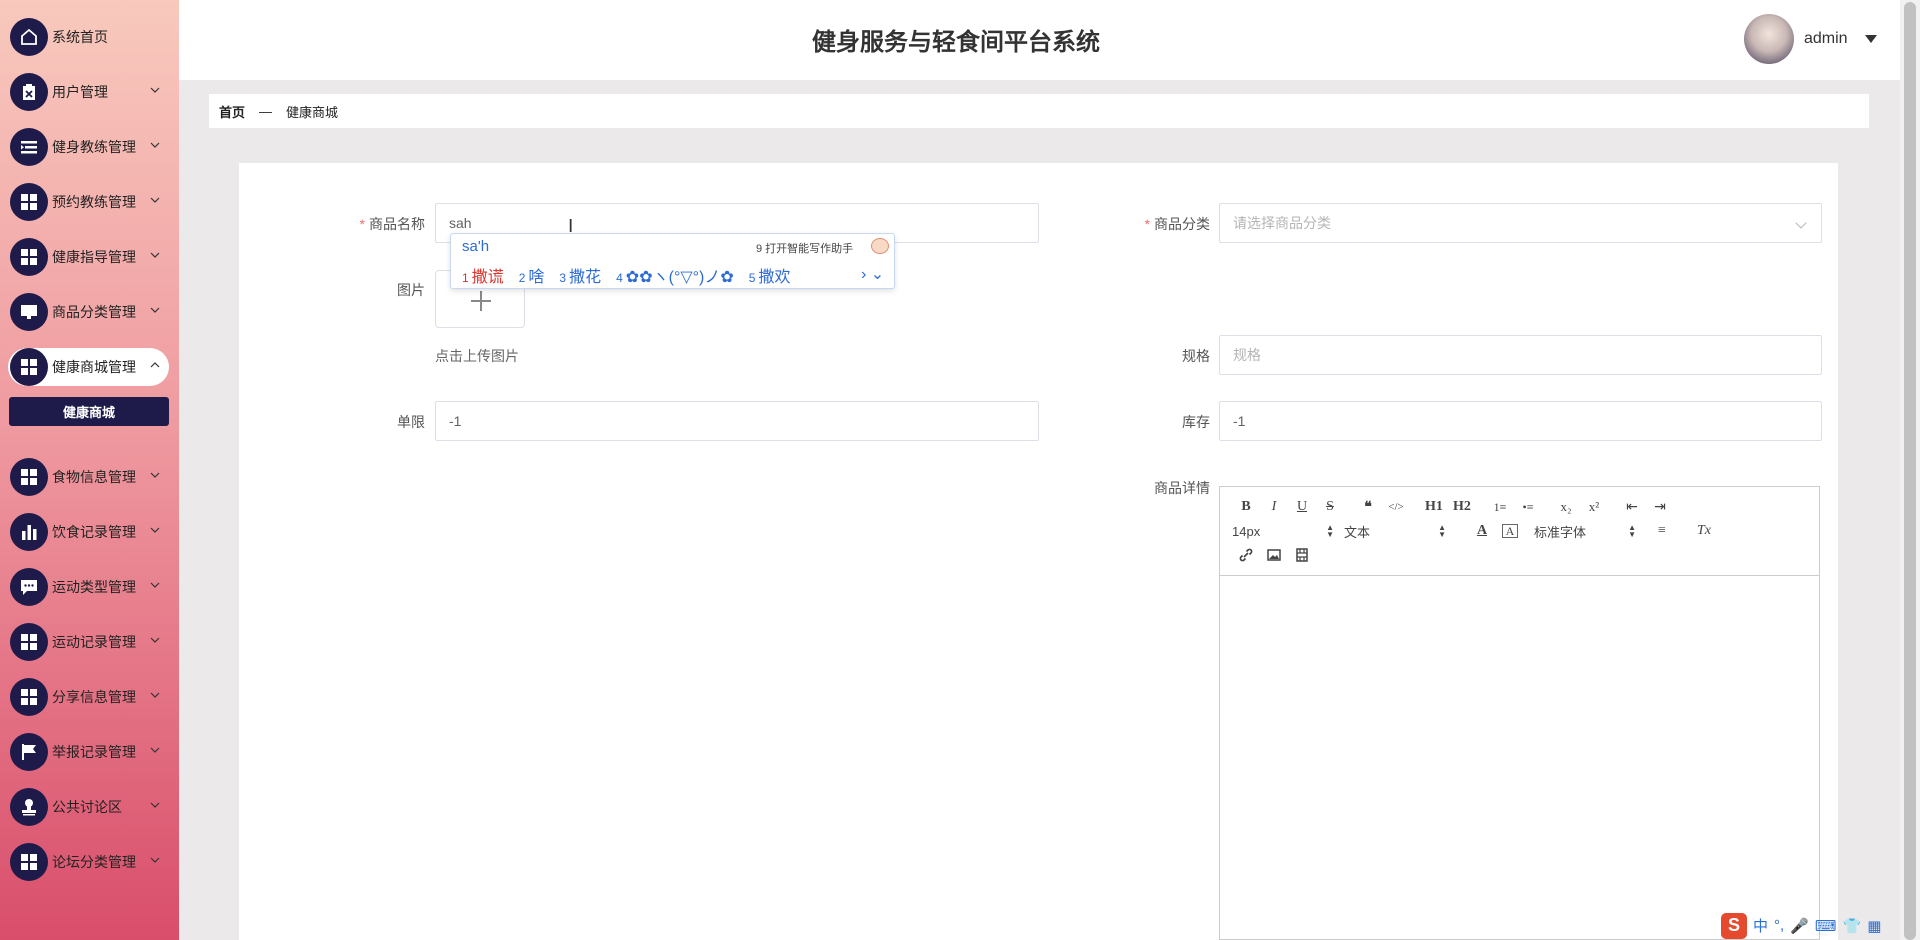  I want to click on sidebar-item-3: 健身教练管理, so click(89, 147).